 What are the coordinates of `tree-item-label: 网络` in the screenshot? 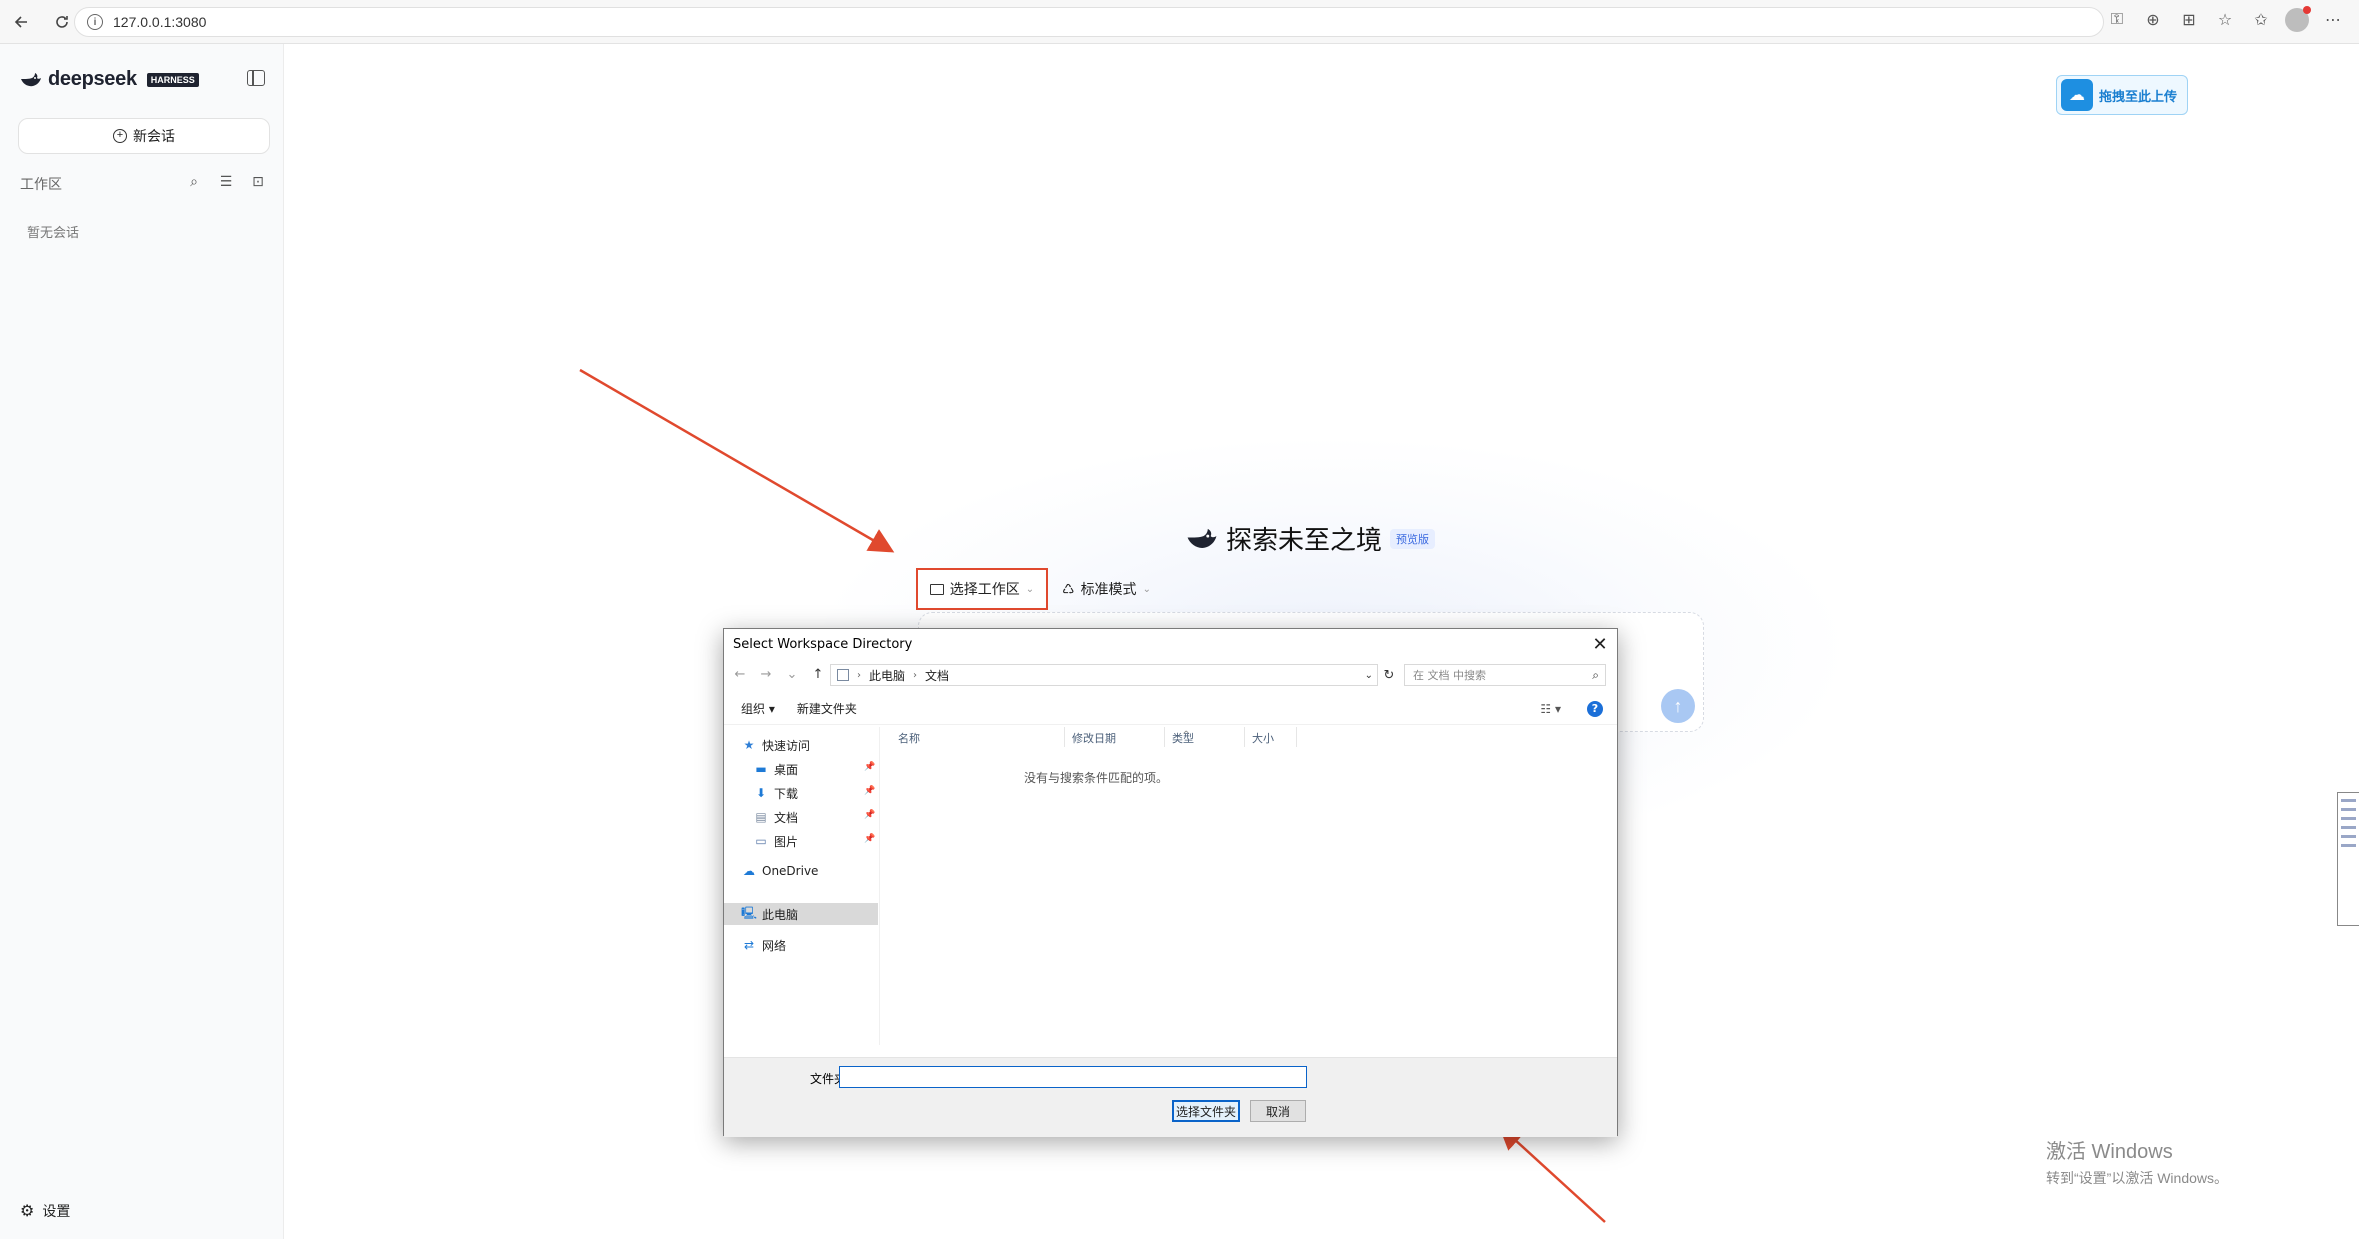 It's located at (774, 945).